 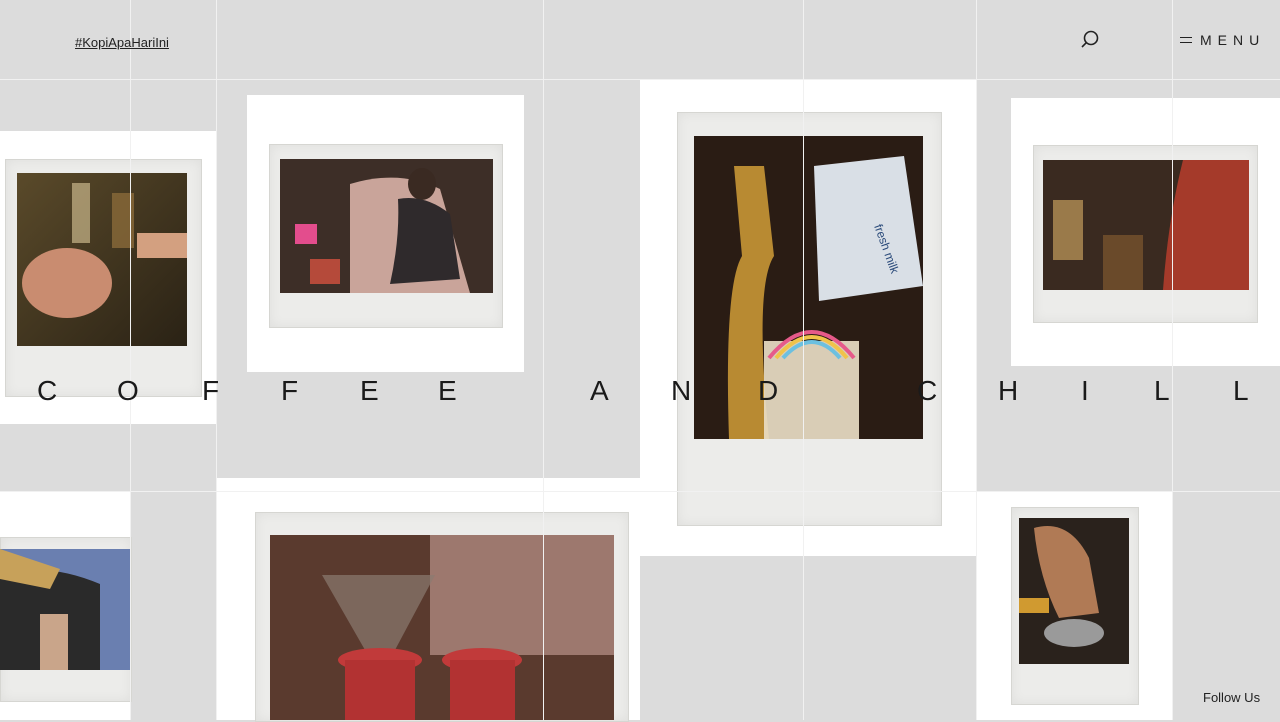 I want to click on photo-shaker-pouring-drink, so click(x=65, y=609).